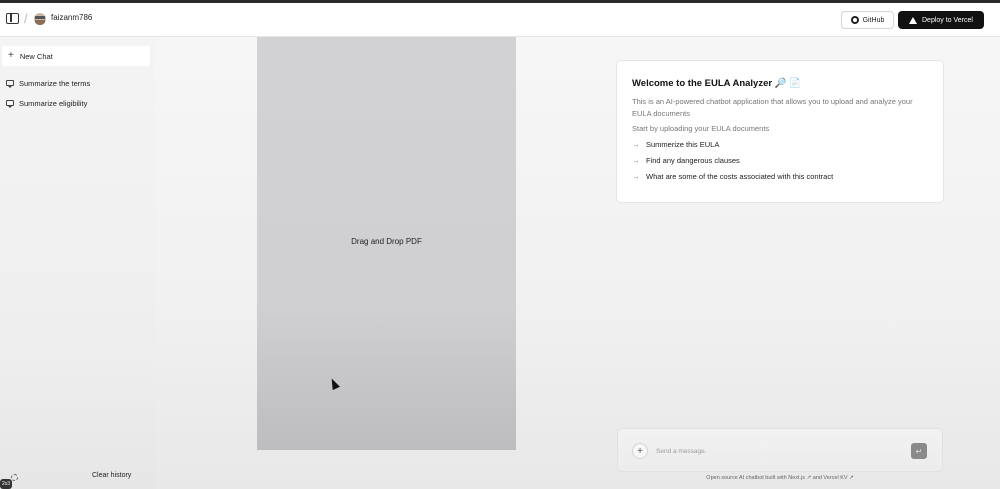 This screenshot has height=489, width=1000. What do you see at coordinates (693, 161) in the screenshot?
I see `suggestion-label: Find any dangerous clauses` at bounding box center [693, 161].